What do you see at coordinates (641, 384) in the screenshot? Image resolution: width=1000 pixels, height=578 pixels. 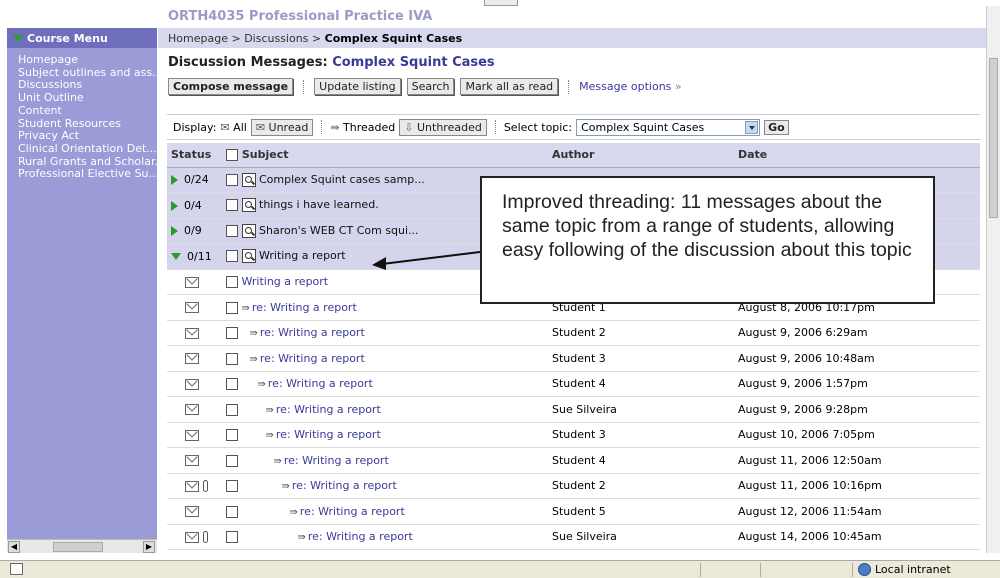 I see `message-author: Student 4` at bounding box center [641, 384].